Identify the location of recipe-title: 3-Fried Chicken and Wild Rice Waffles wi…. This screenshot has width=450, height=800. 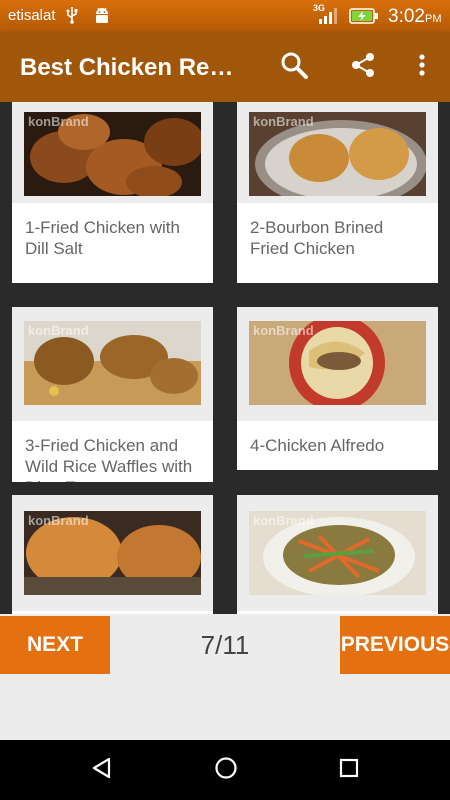
(112, 451).